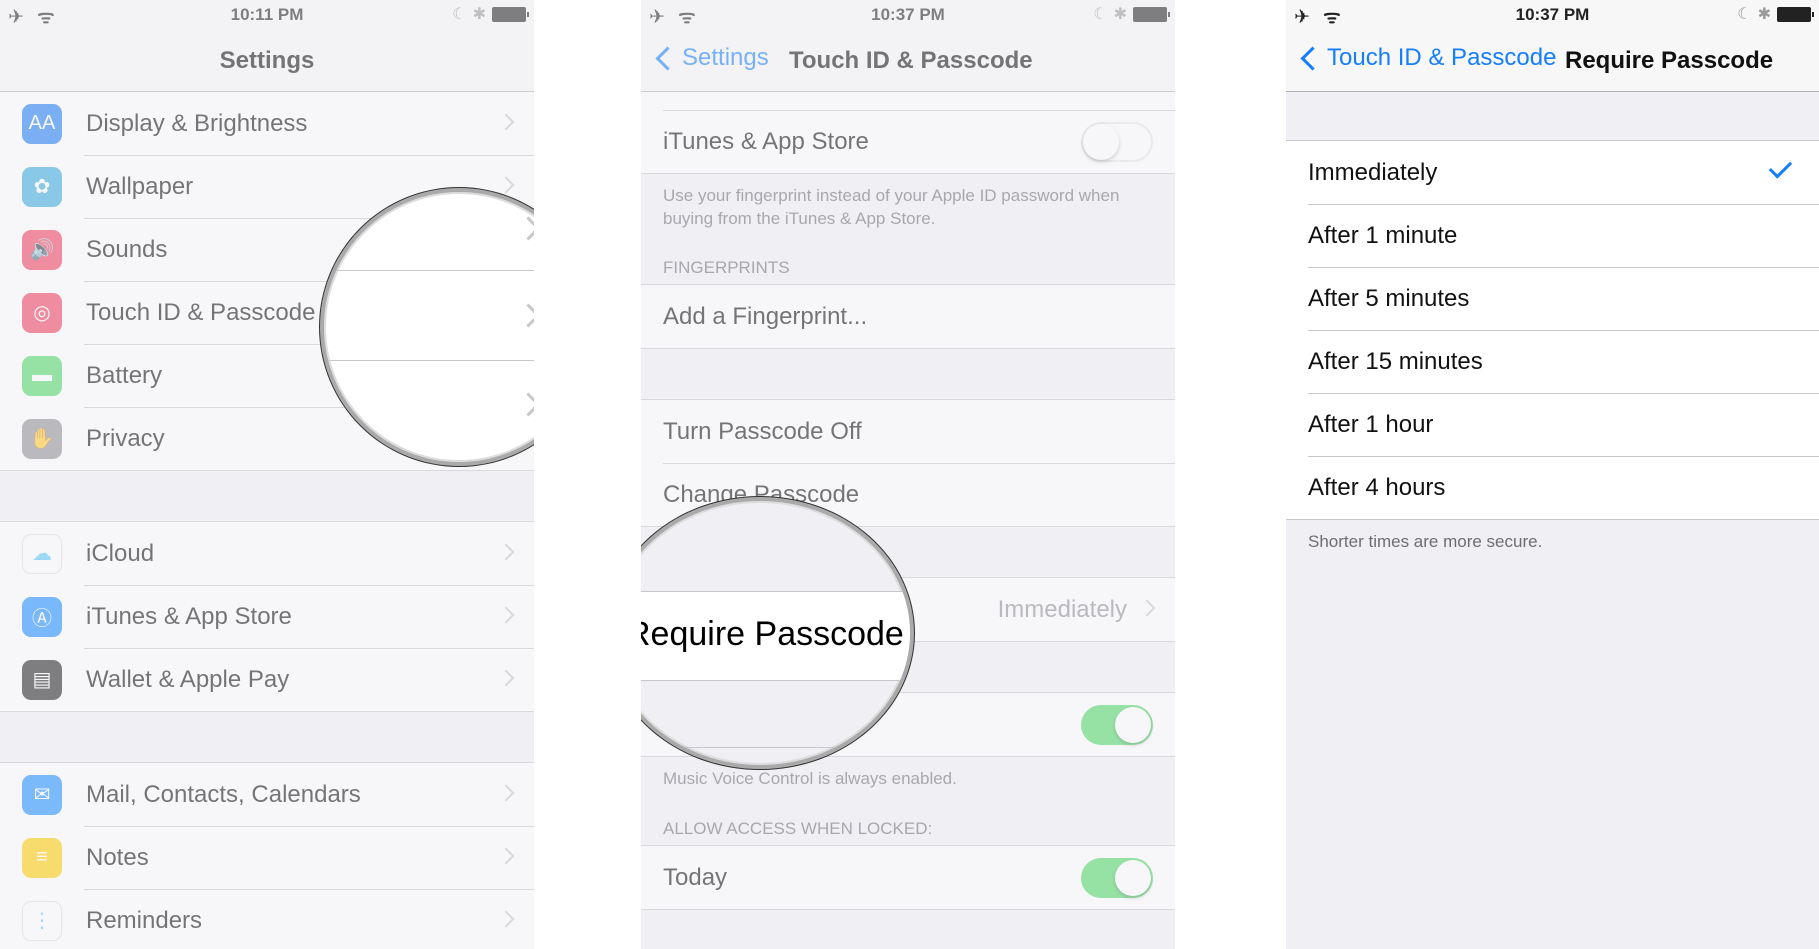 The image size is (1819, 949). What do you see at coordinates (1062, 609) in the screenshot?
I see `require-passcode-value: Immediately` at bounding box center [1062, 609].